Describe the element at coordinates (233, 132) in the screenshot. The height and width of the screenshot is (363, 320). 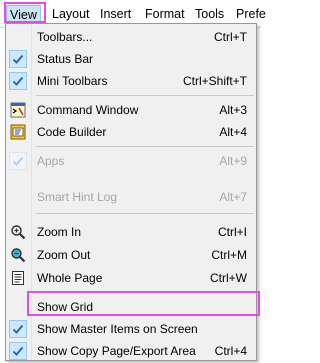
I see `menu-item-shortcut: Alt+4` at that location.